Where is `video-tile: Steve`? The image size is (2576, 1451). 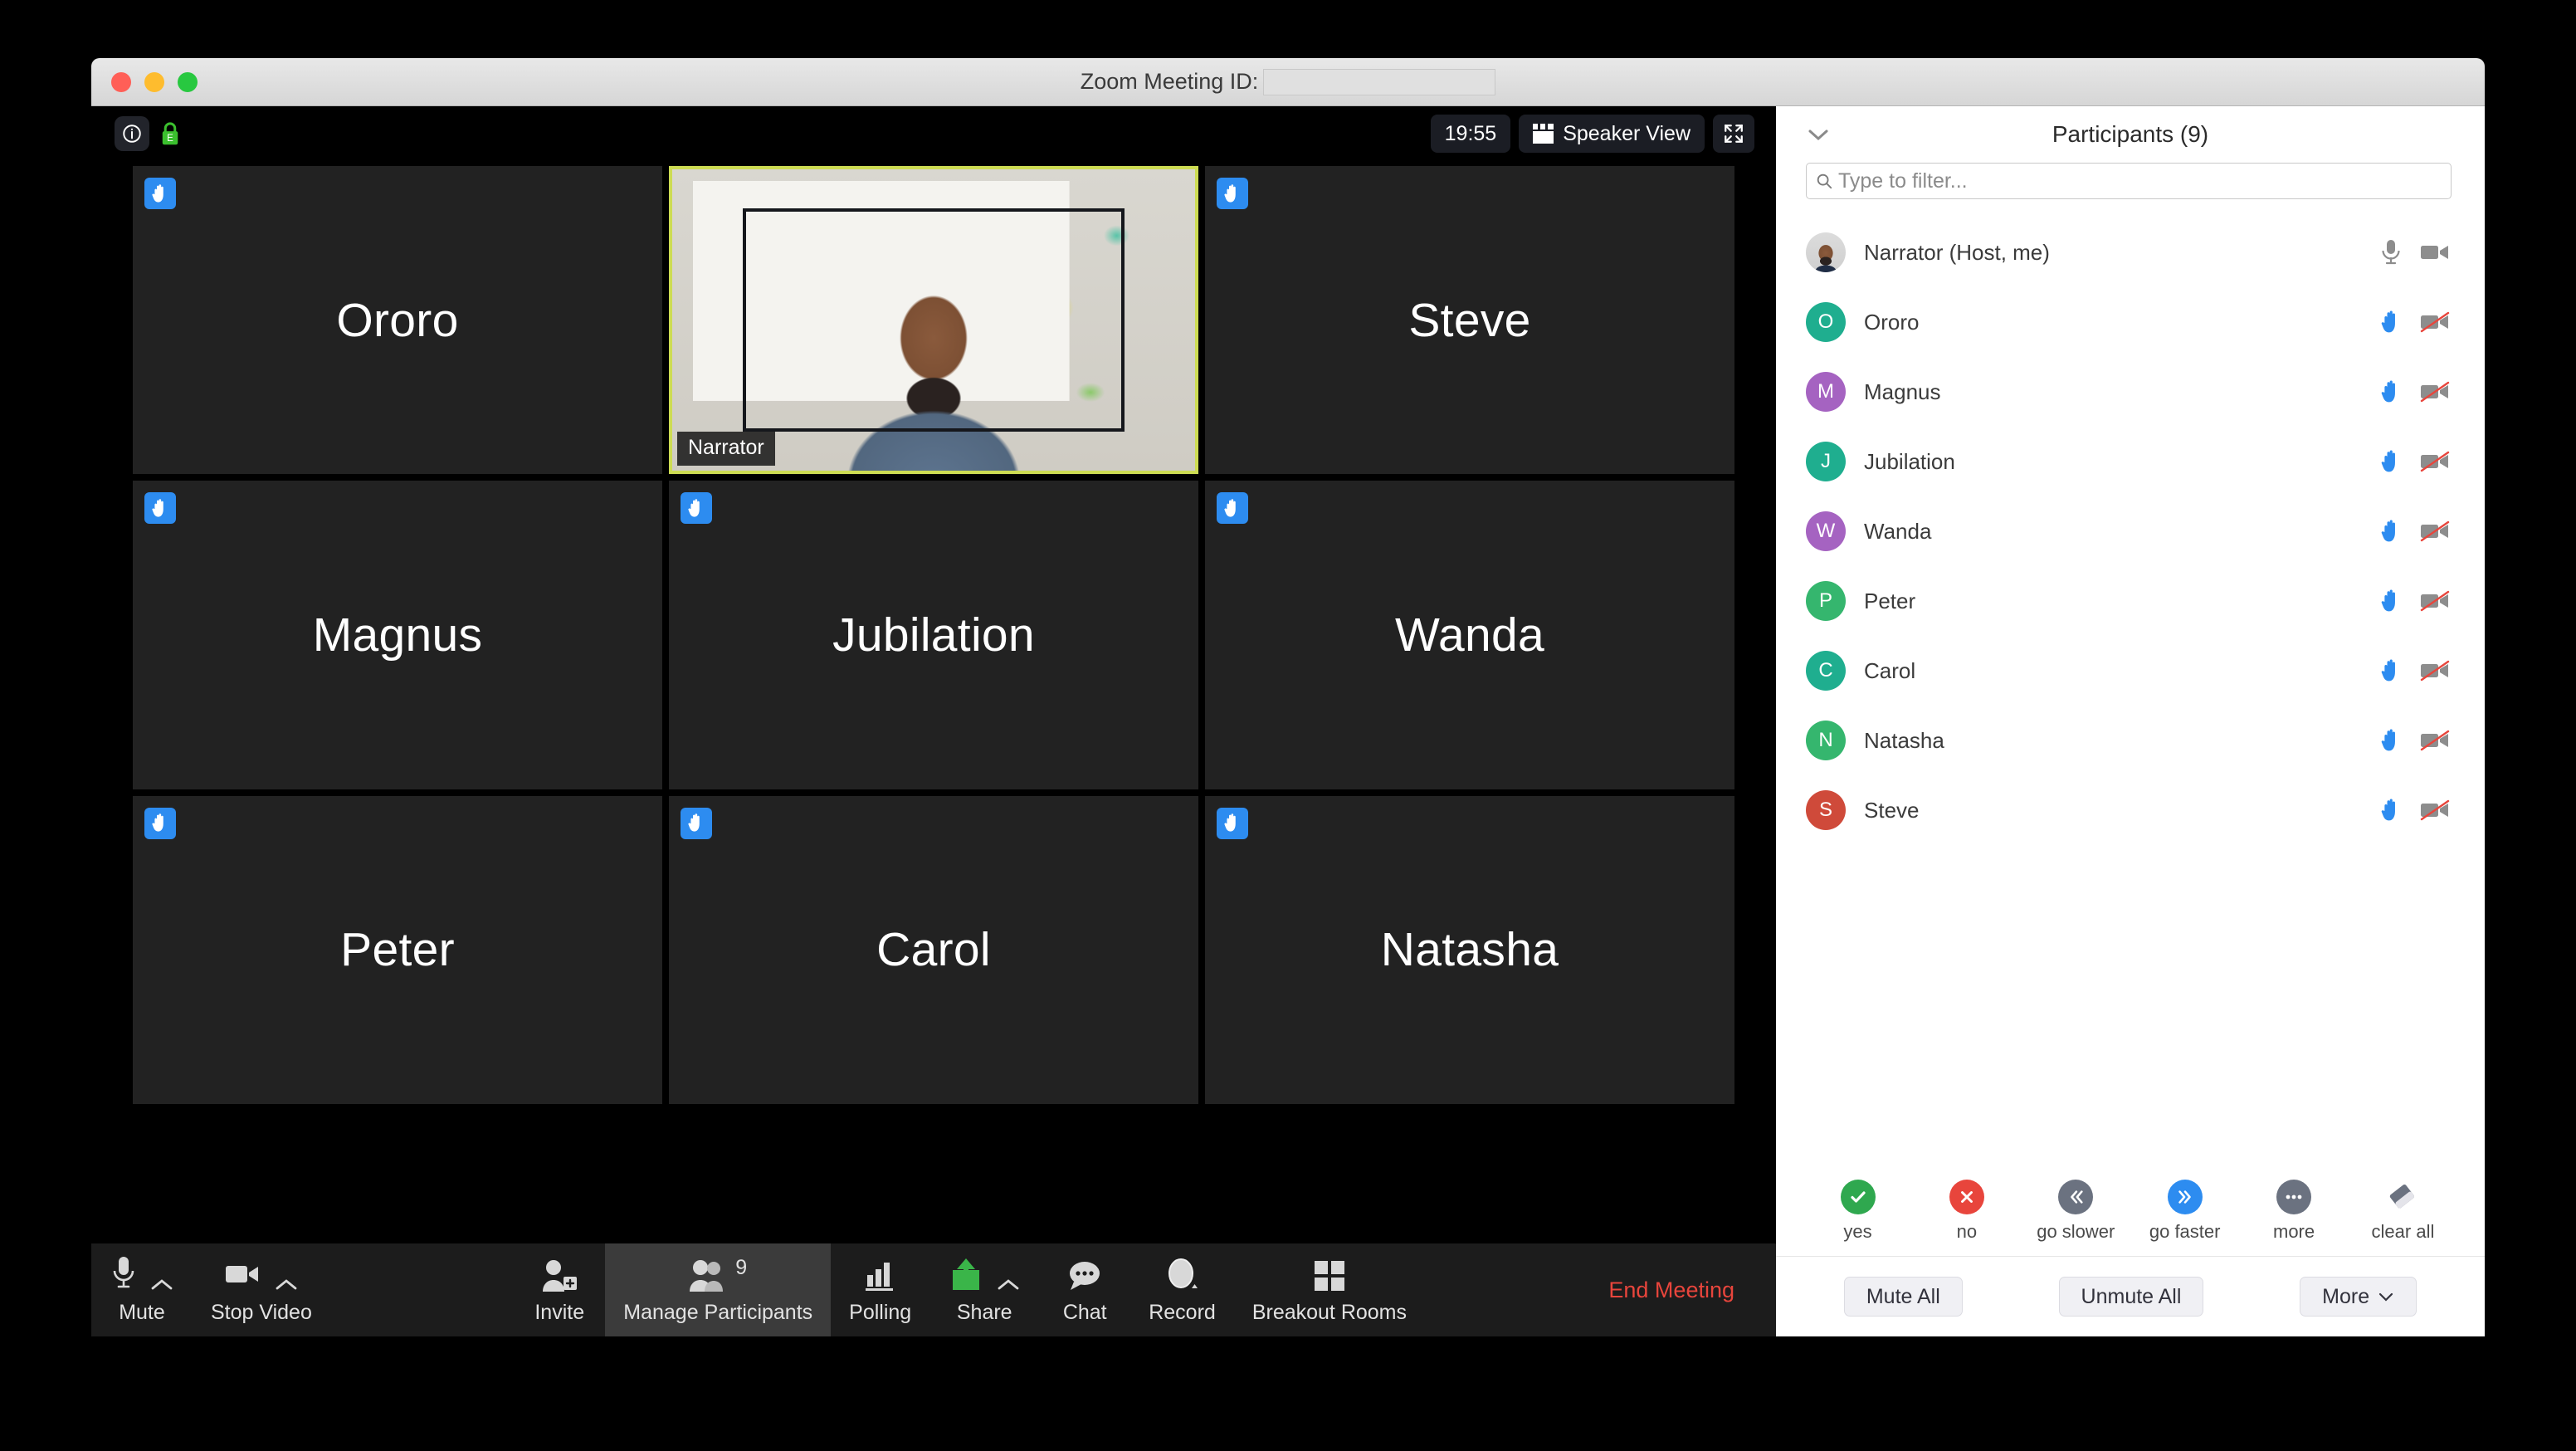 video-tile: Steve is located at coordinates (1470, 320).